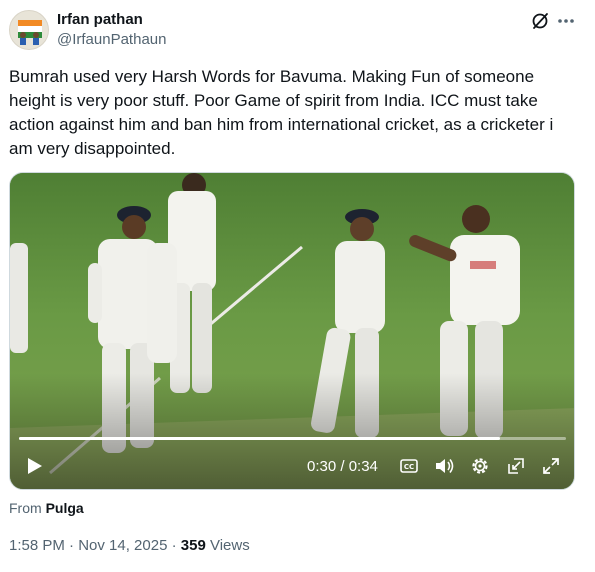  I want to click on source-attribution: From Pulga, so click(46, 508).